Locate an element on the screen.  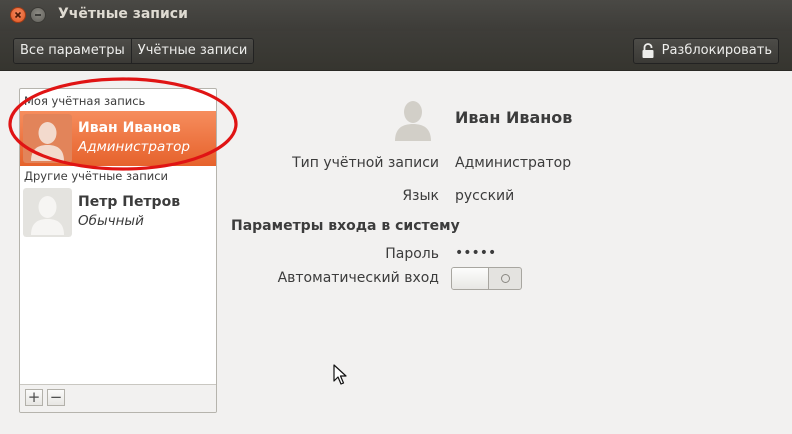
mouse-pointer-icon is located at coordinates (340, 374).